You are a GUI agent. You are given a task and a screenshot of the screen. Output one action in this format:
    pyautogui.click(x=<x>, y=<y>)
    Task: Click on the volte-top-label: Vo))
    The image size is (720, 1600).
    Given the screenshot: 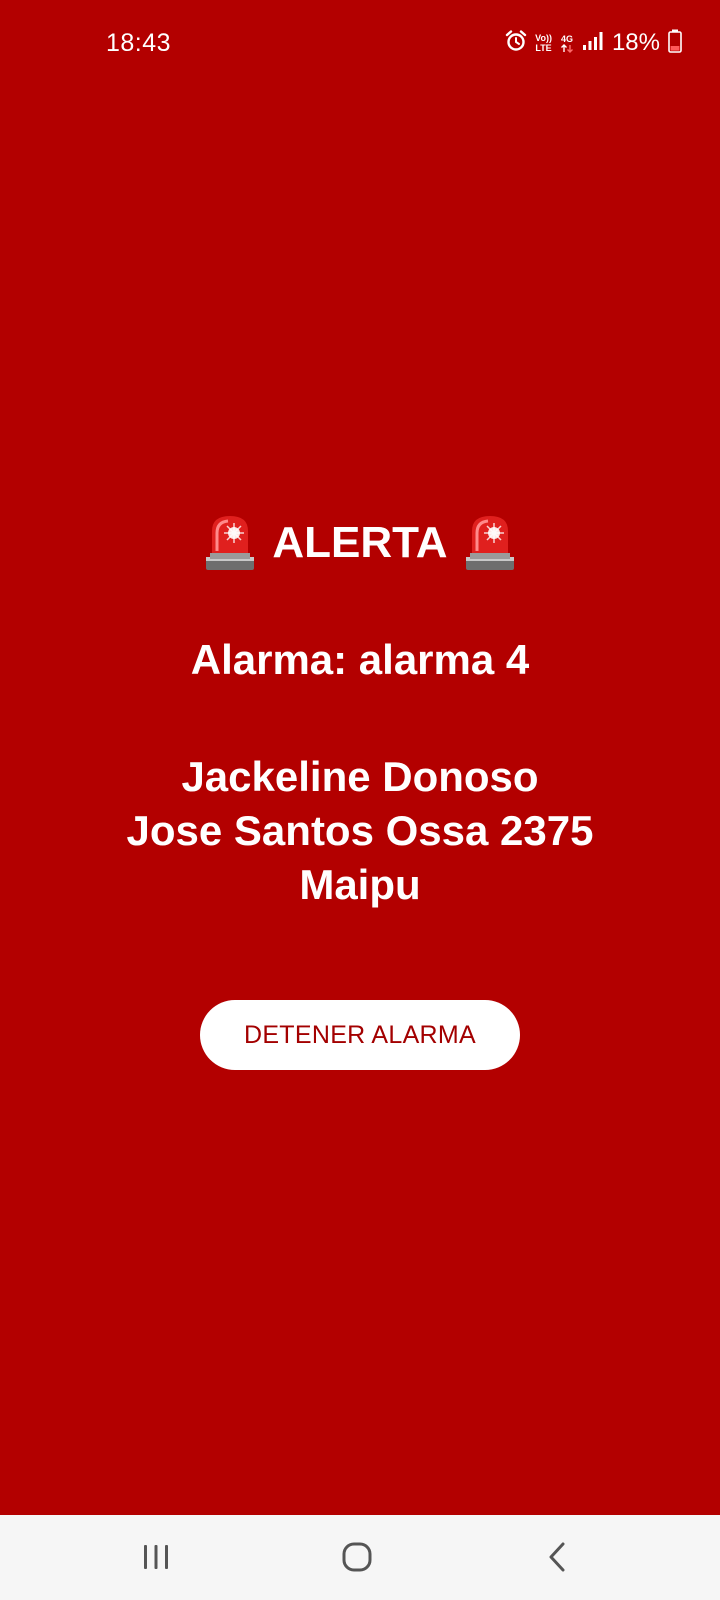 What is the action you would take?
    pyautogui.click(x=543, y=38)
    